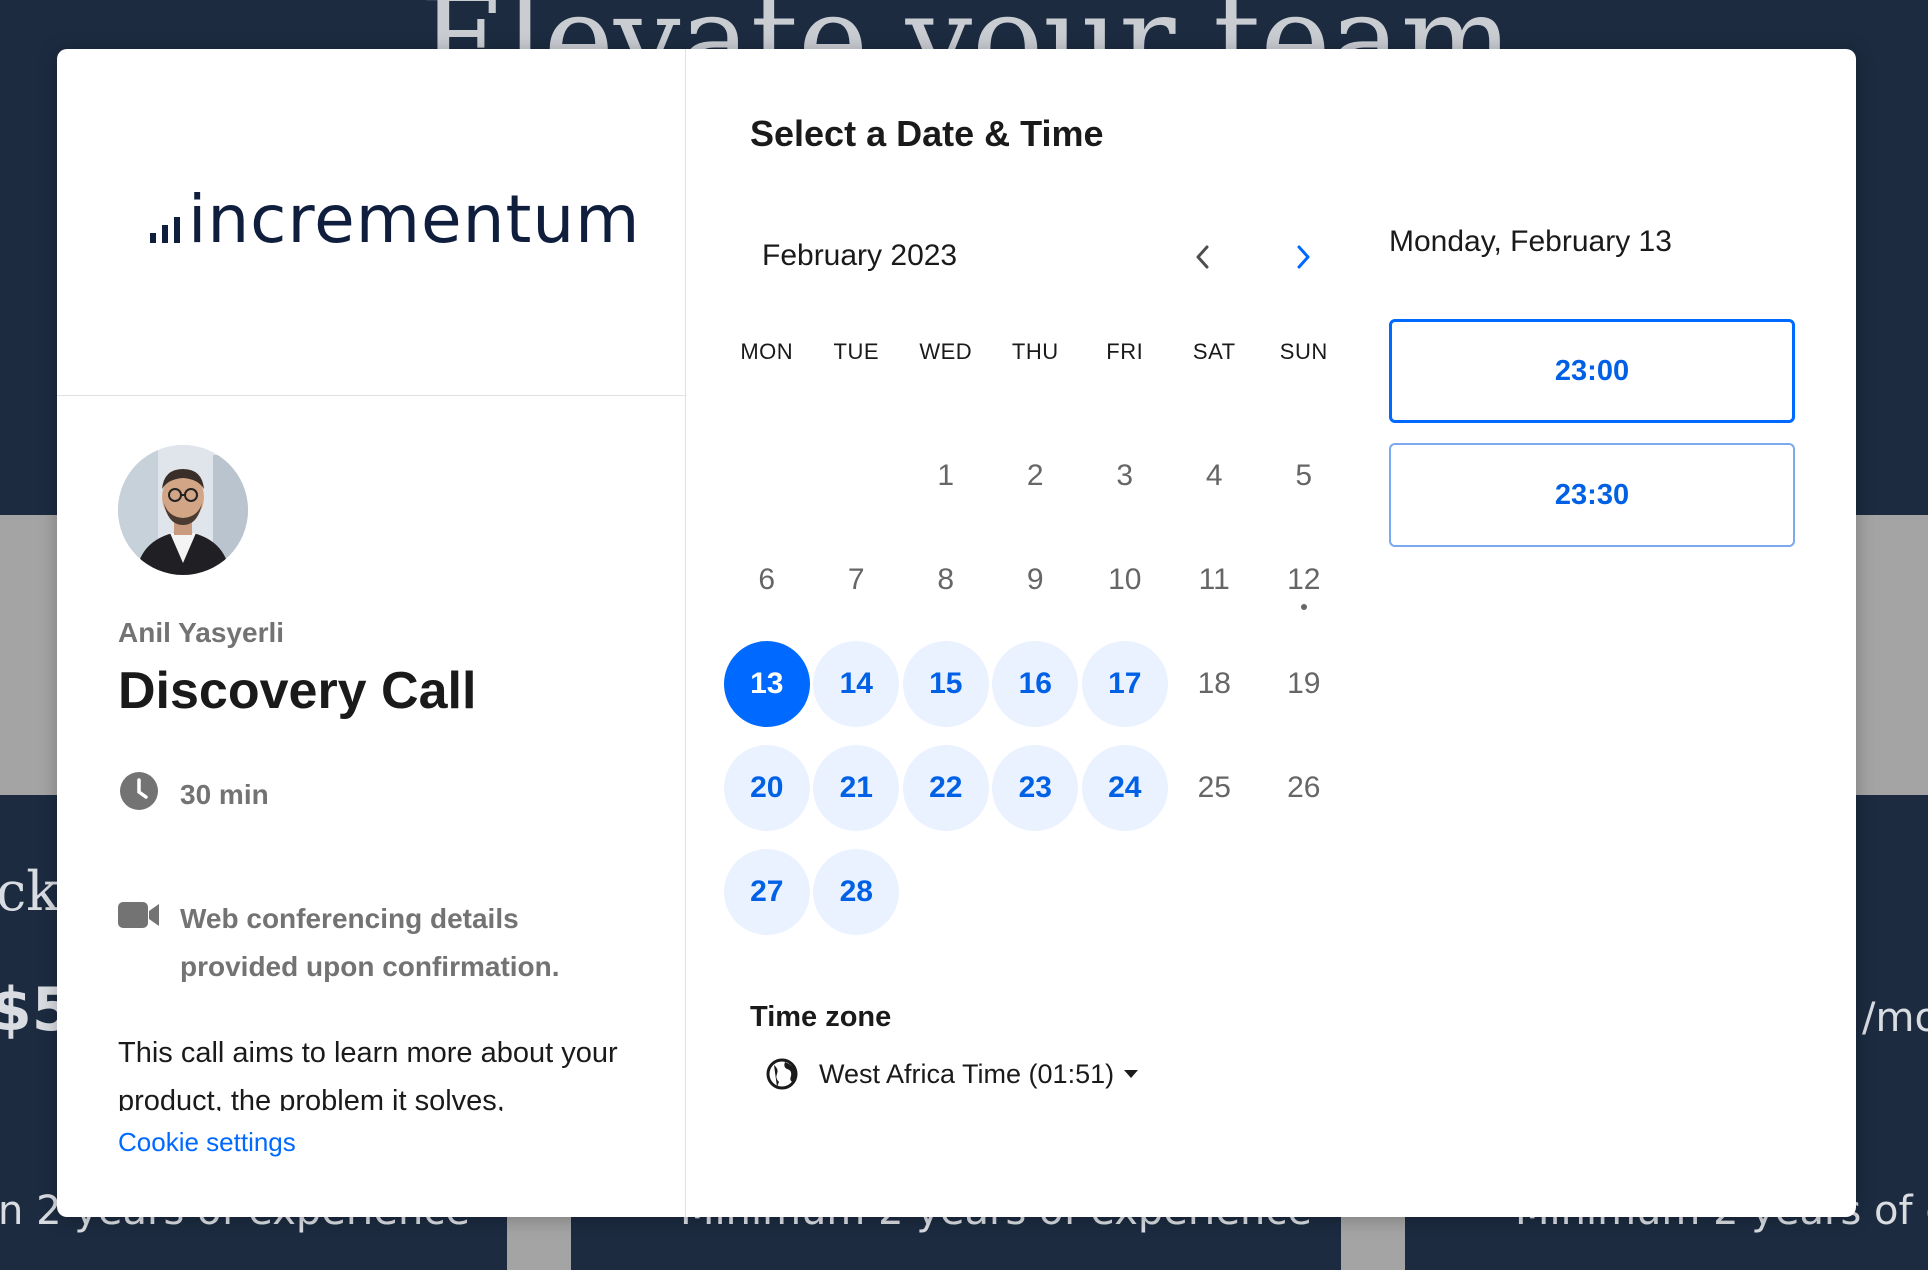 The width and height of the screenshot is (1928, 1270). I want to click on calendar-day-available: 14, so click(856, 684).